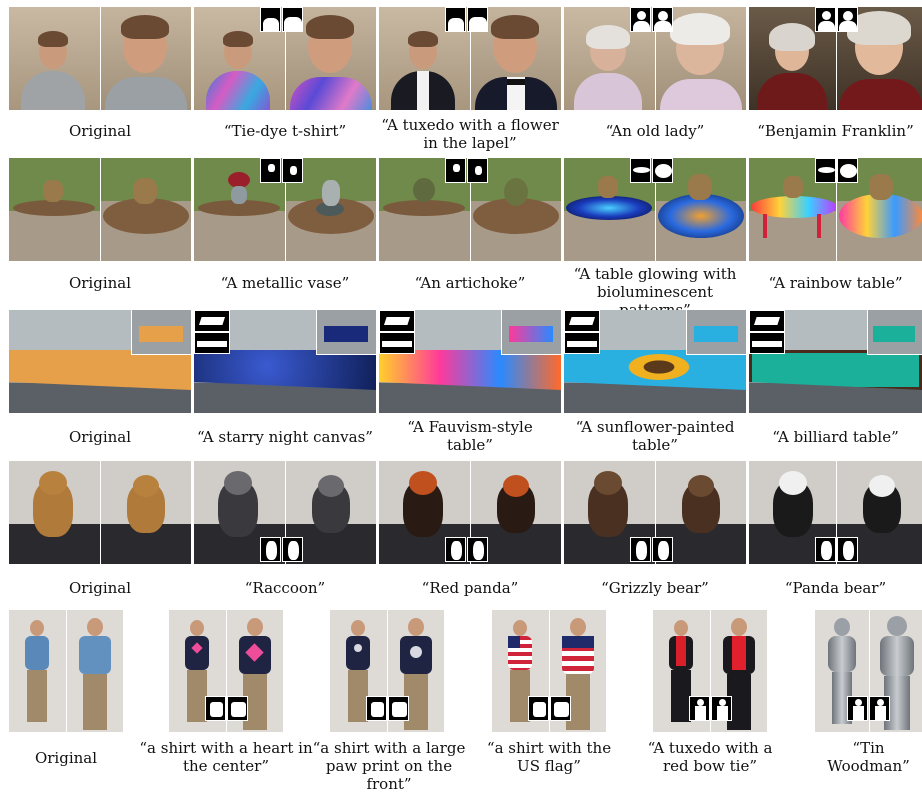 This screenshot has height=793, width=922. What do you see at coordinates (549, 671) in the screenshot?
I see `image-pair-us-flag-shirt` at bounding box center [549, 671].